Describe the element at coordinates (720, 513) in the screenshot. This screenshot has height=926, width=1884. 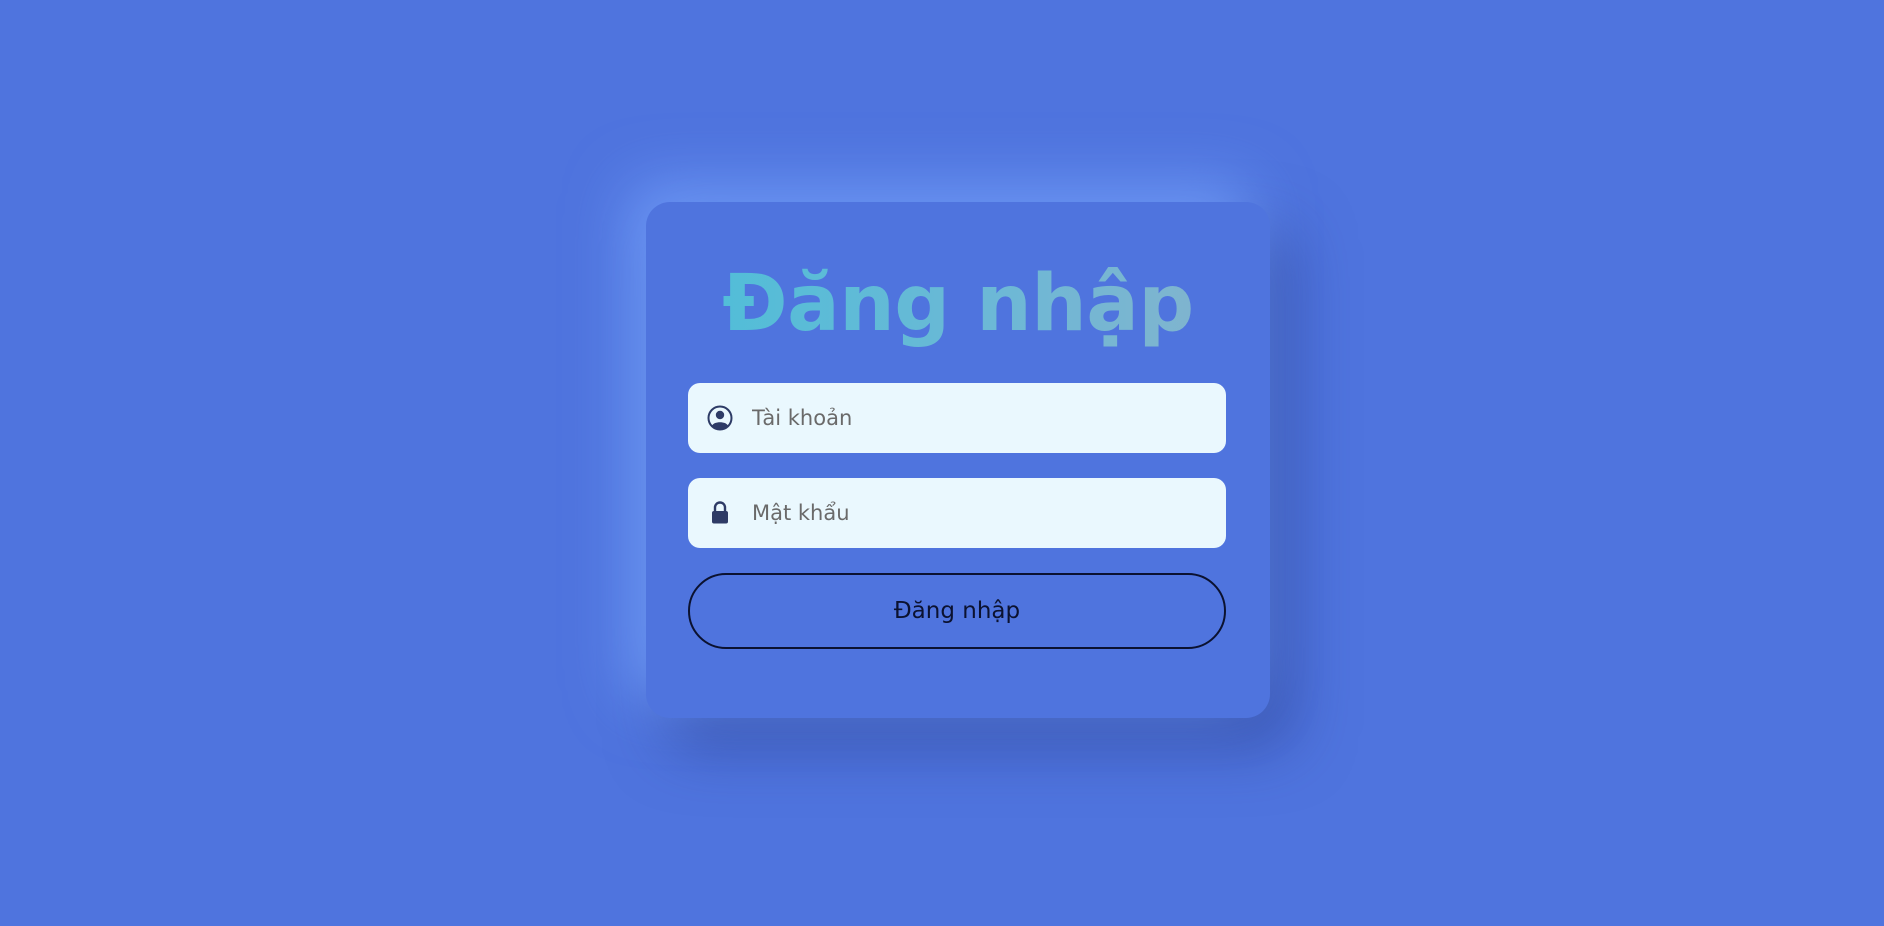
I see `lock-icon` at that location.